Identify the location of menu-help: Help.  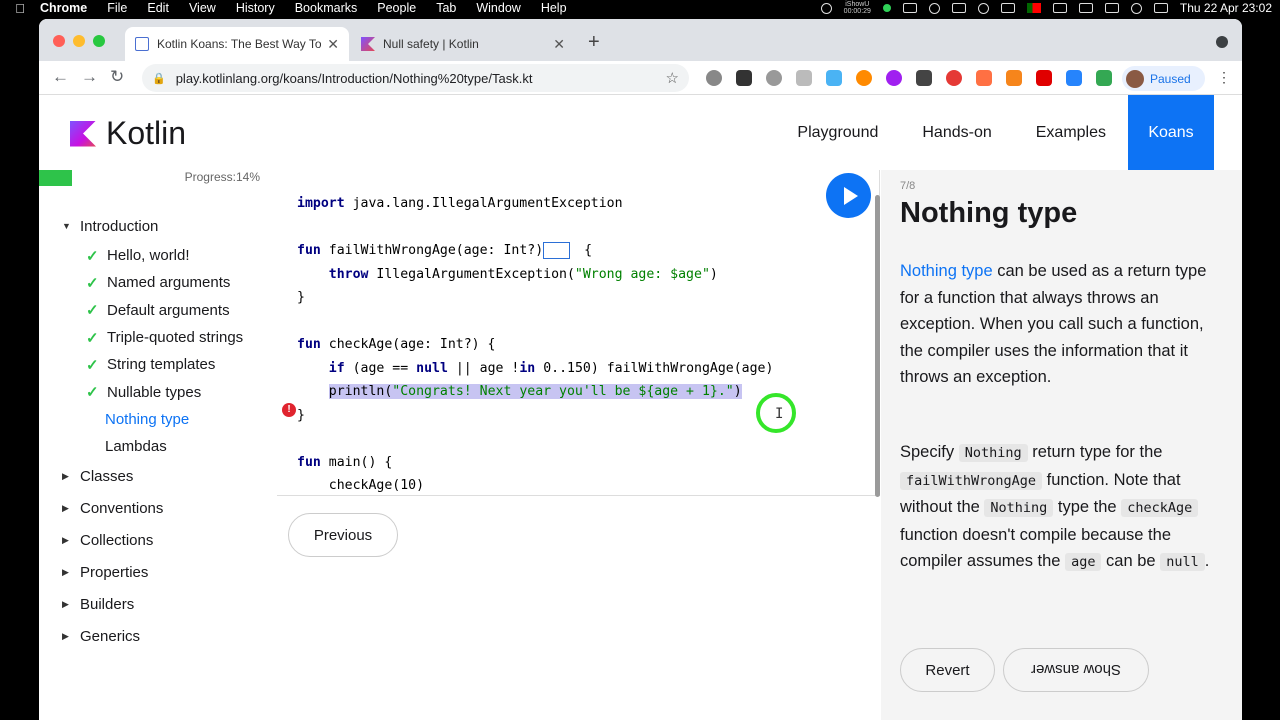
(554, 8).